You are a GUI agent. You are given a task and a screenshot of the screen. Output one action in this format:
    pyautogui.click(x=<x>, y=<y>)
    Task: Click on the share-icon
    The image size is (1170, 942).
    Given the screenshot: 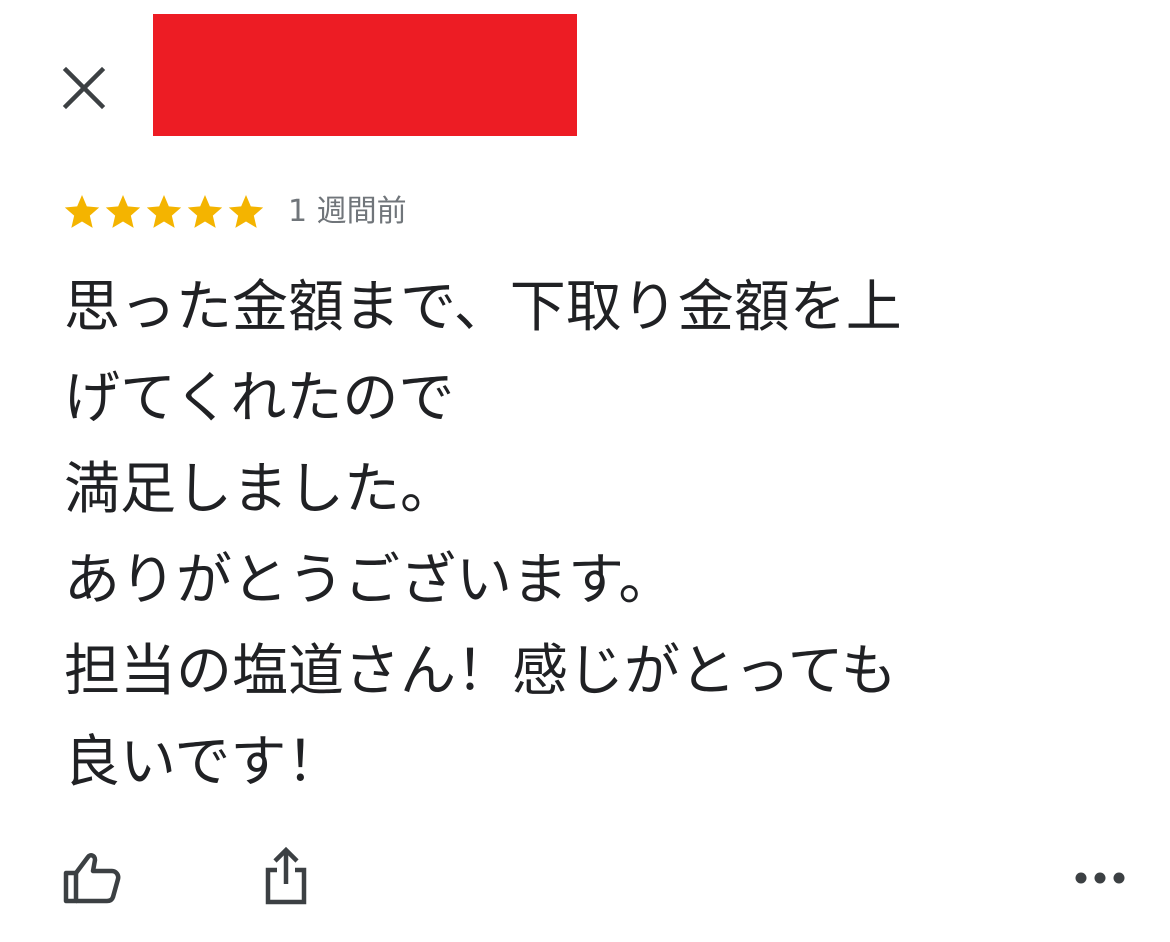 What is the action you would take?
    pyautogui.click(x=286, y=875)
    